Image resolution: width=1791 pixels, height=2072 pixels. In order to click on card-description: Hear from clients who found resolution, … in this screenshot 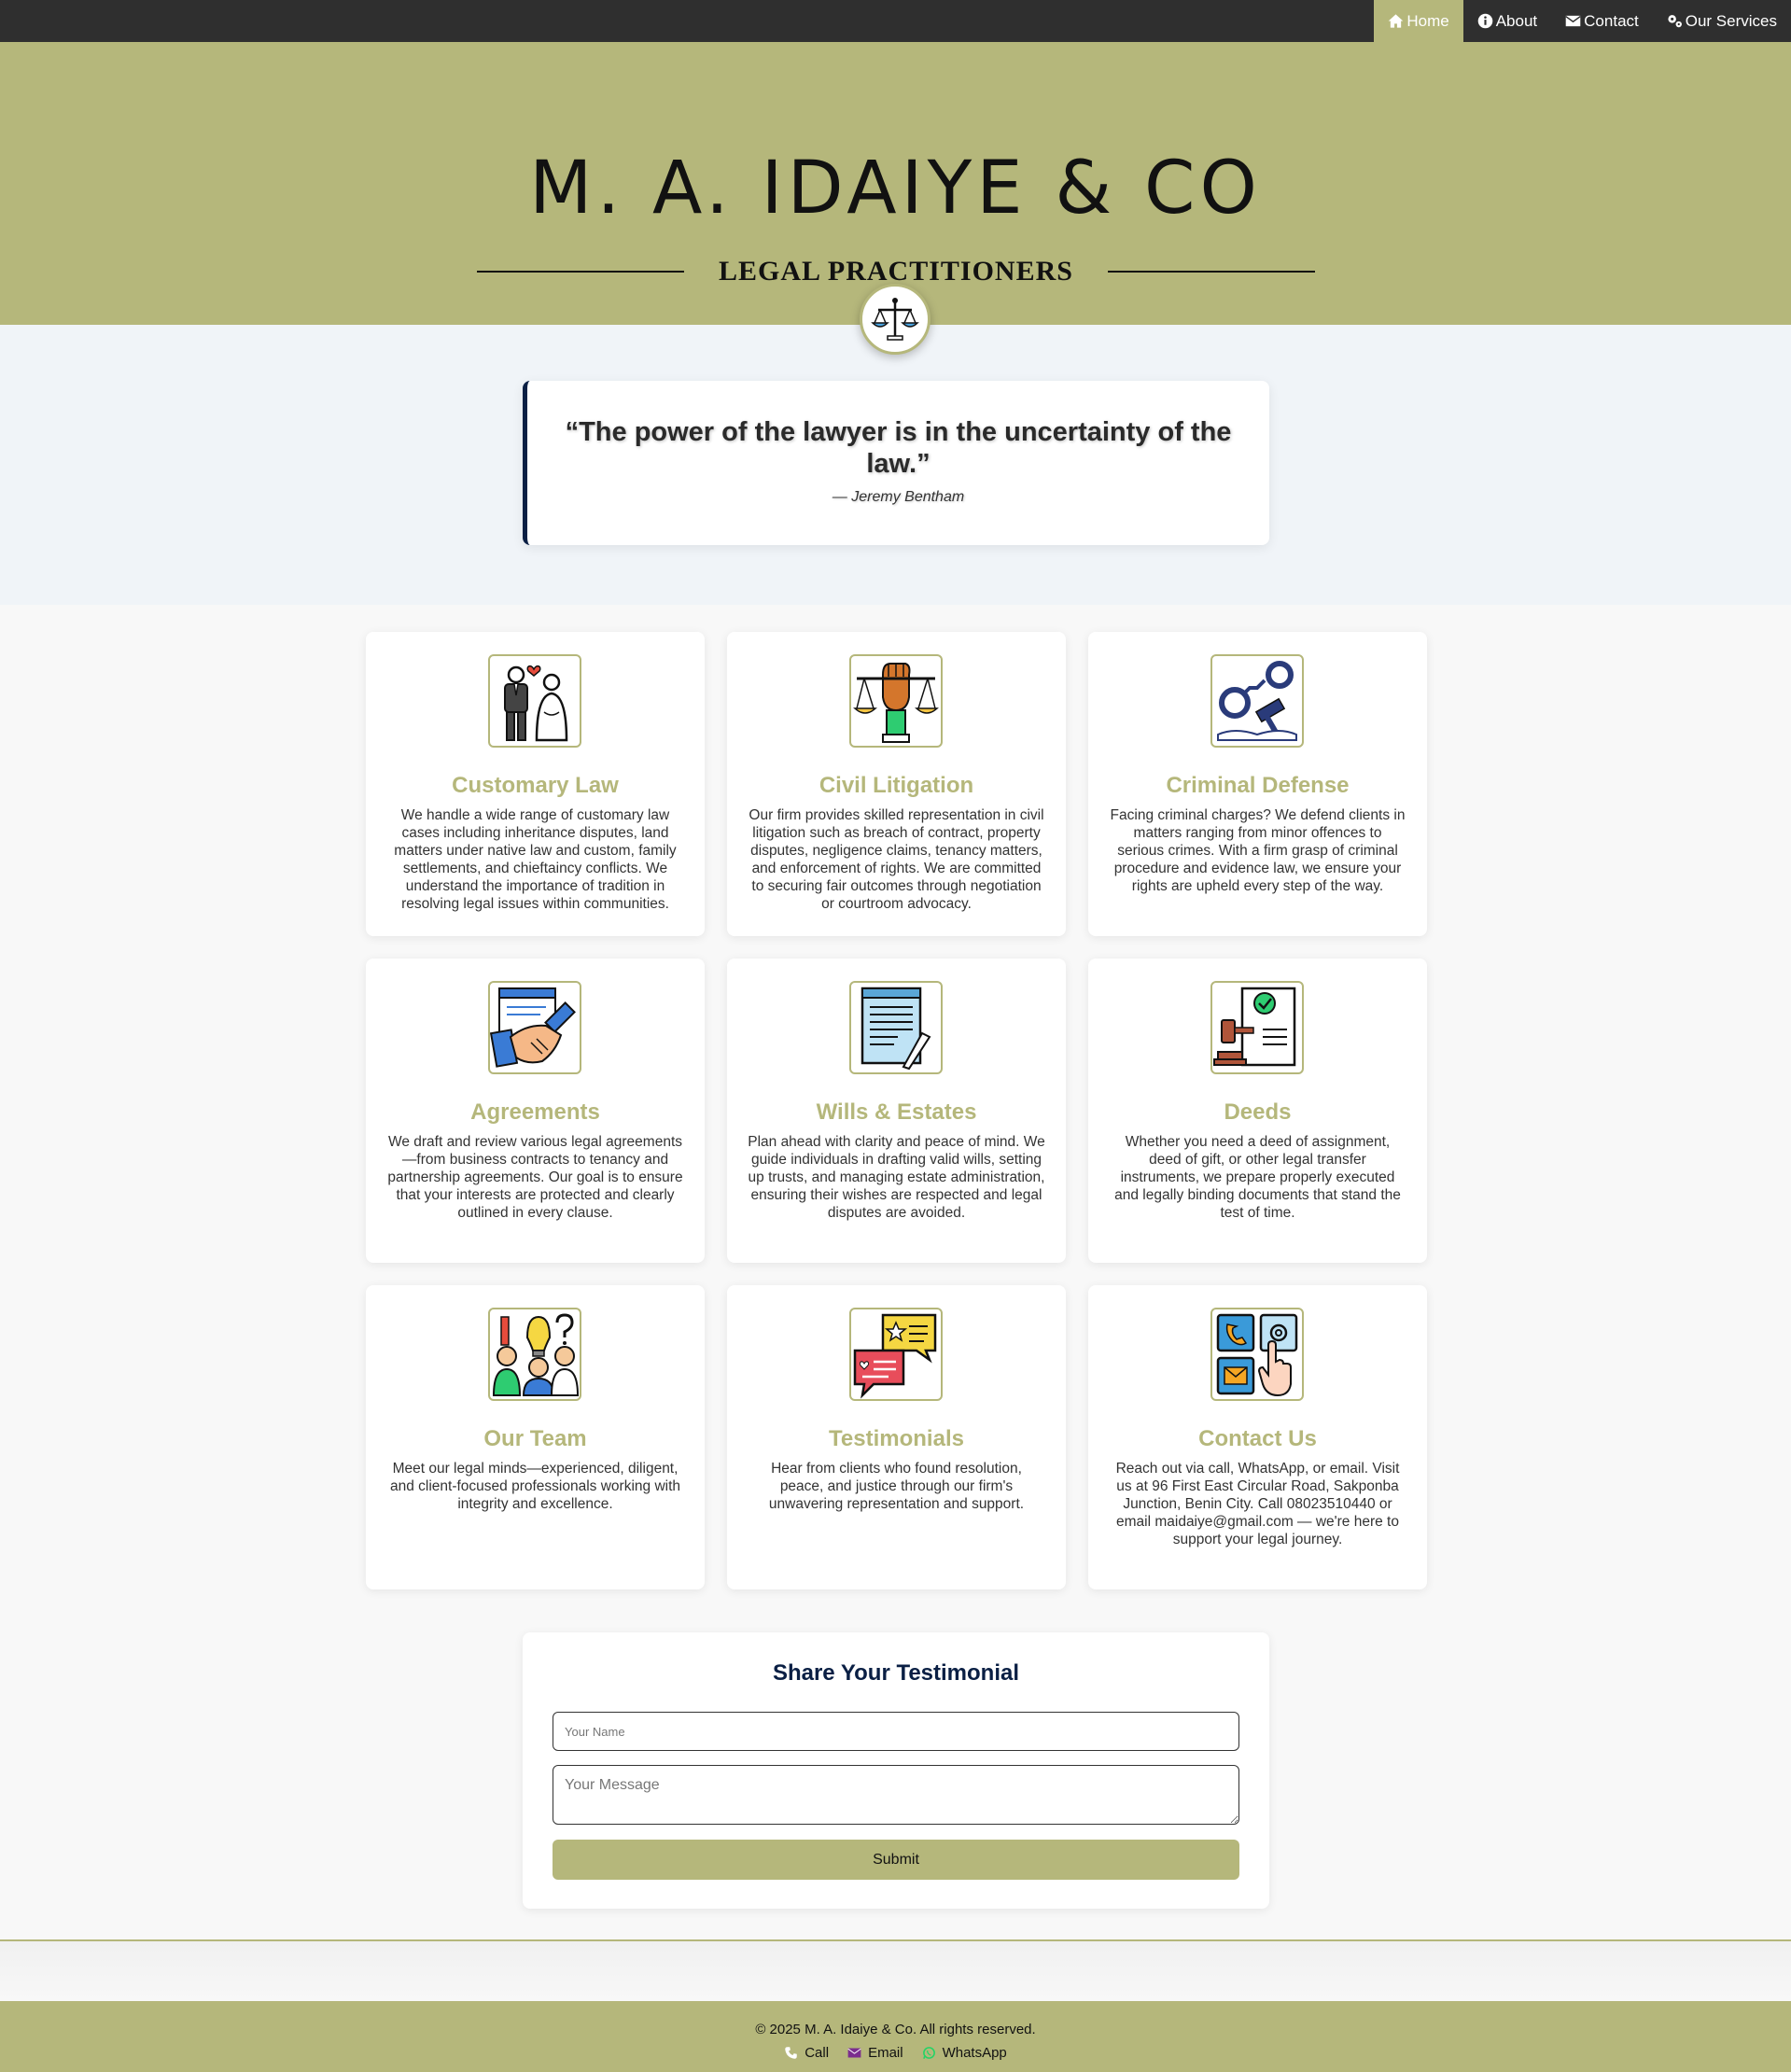, I will do `click(896, 1486)`.